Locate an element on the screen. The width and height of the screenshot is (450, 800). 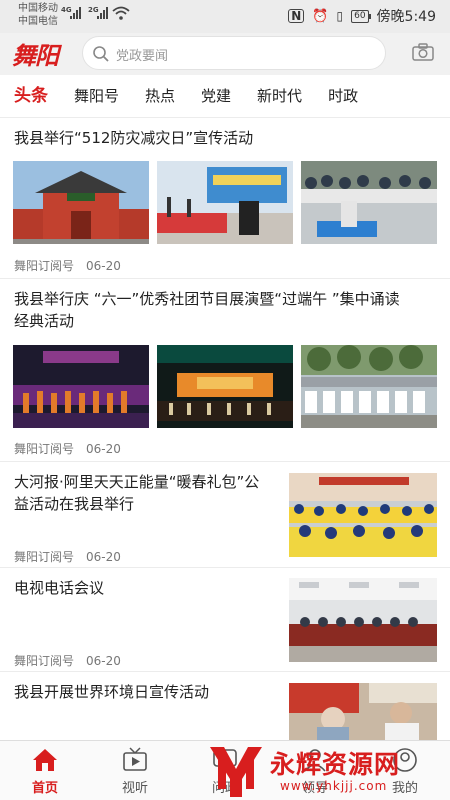
tab-party: 党建 is located at coordinates (216, 96).